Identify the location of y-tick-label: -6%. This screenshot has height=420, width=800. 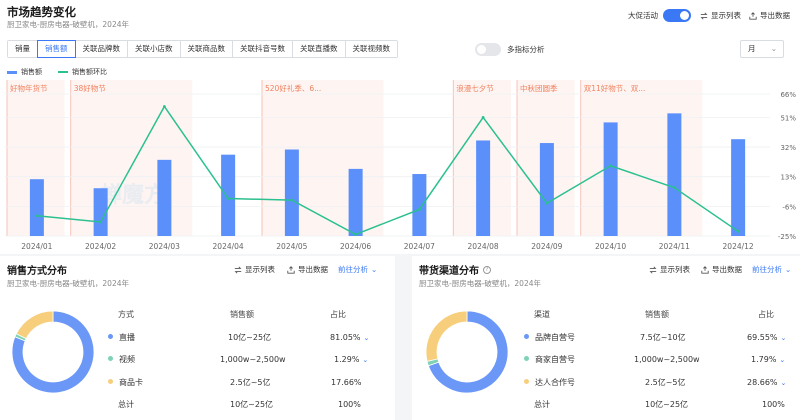
(789, 207).